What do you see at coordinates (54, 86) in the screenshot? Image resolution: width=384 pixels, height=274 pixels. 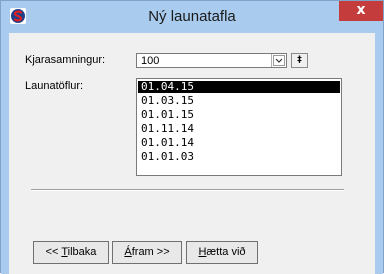 I see `pay-tables-label: Launatöflur:` at bounding box center [54, 86].